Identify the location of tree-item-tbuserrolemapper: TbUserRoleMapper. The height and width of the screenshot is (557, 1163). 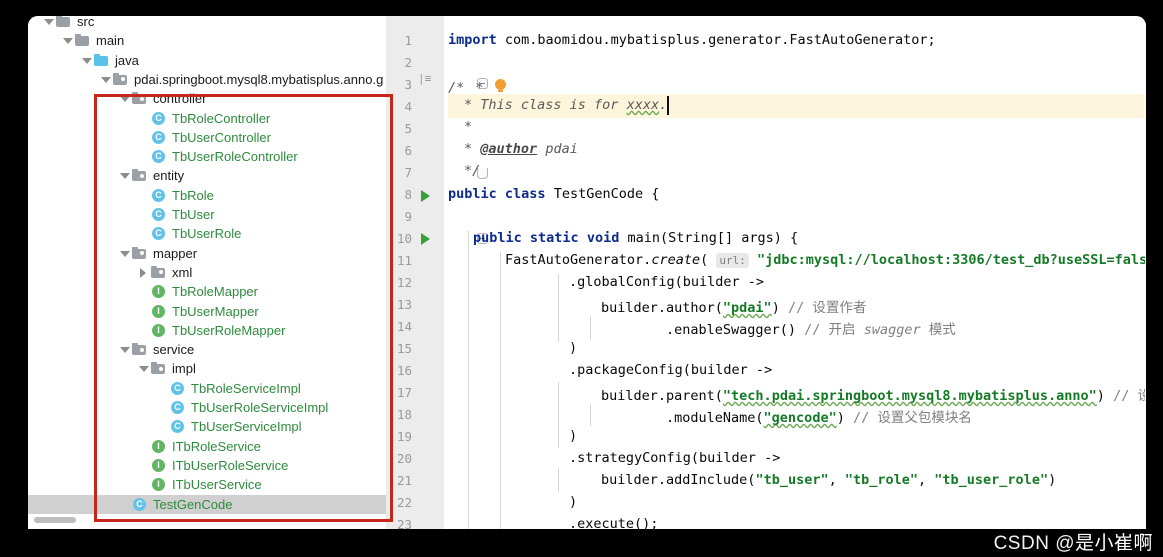
(207, 330).